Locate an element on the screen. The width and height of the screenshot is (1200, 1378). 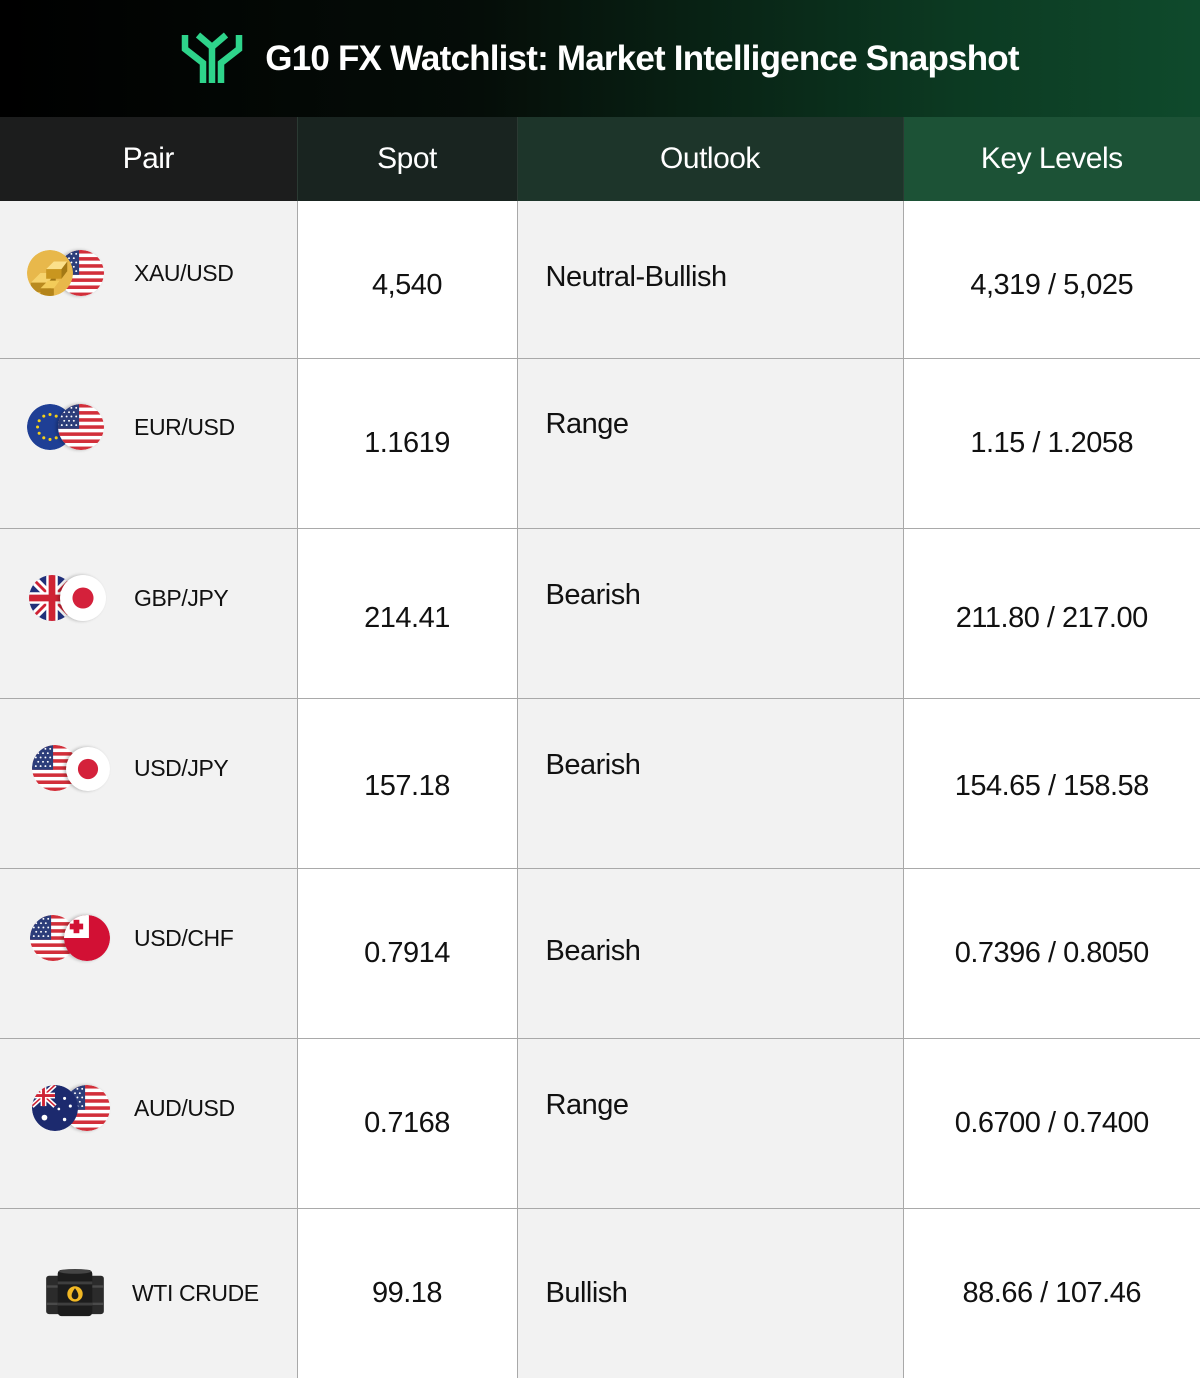
spot-value: 157.18 is located at coordinates (407, 785).